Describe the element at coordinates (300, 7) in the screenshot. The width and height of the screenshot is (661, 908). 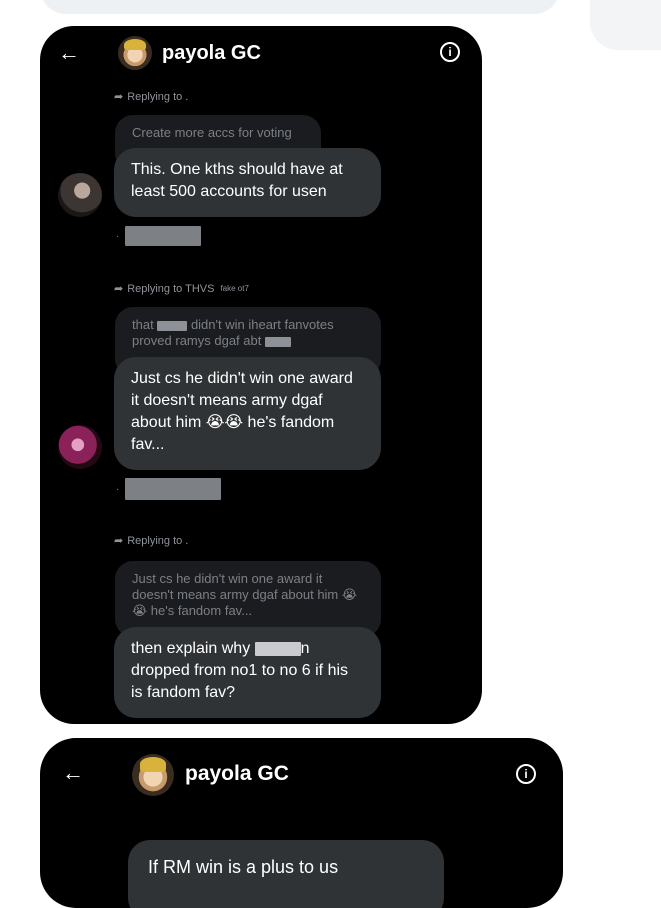
I see `previous-screenshot-edge` at that location.